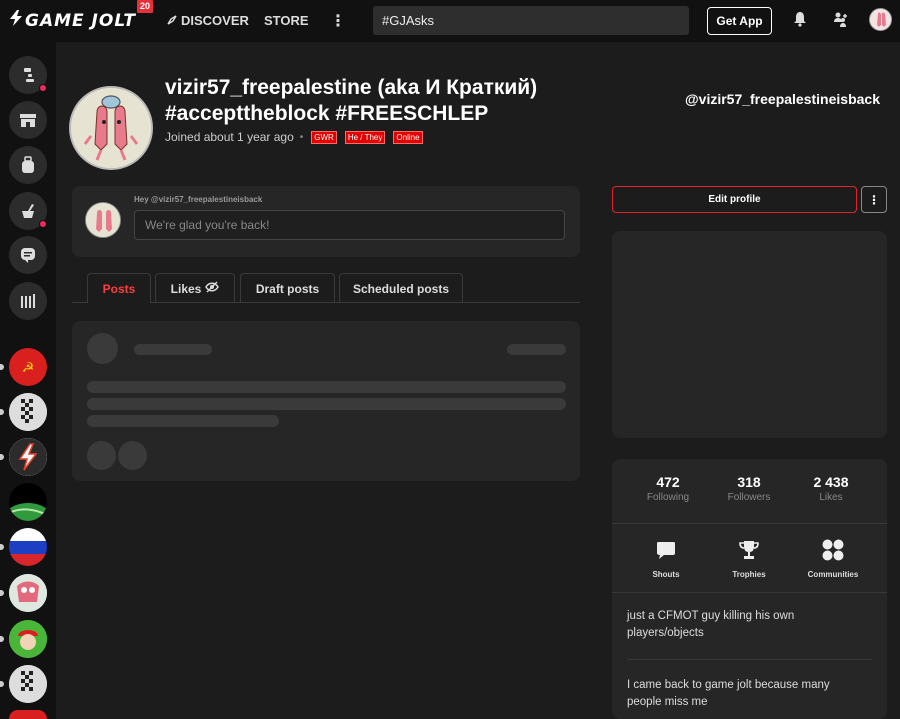 This screenshot has height=719, width=900. What do you see at coordinates (212, 288) in the screenshot?
I see `hidden-eye-icon` at bounding box center [212, 288].